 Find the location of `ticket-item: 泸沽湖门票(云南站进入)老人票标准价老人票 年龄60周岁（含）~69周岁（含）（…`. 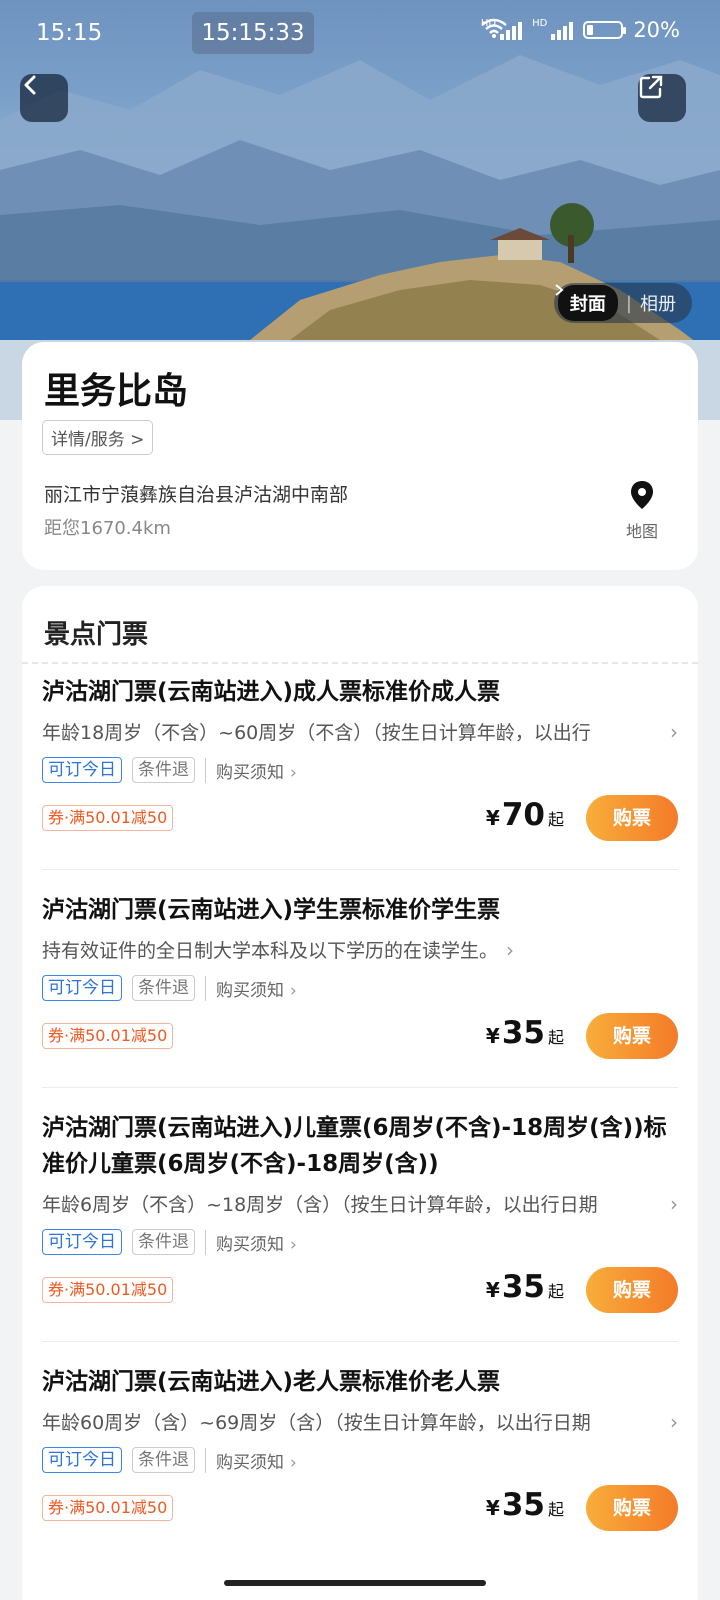

ticket-item: 泸沽湖门票(云南站进入)老人票标准价老人票 年龄60周岁（含）~69周岁（含）（… is located at coordinates (360, 1448).